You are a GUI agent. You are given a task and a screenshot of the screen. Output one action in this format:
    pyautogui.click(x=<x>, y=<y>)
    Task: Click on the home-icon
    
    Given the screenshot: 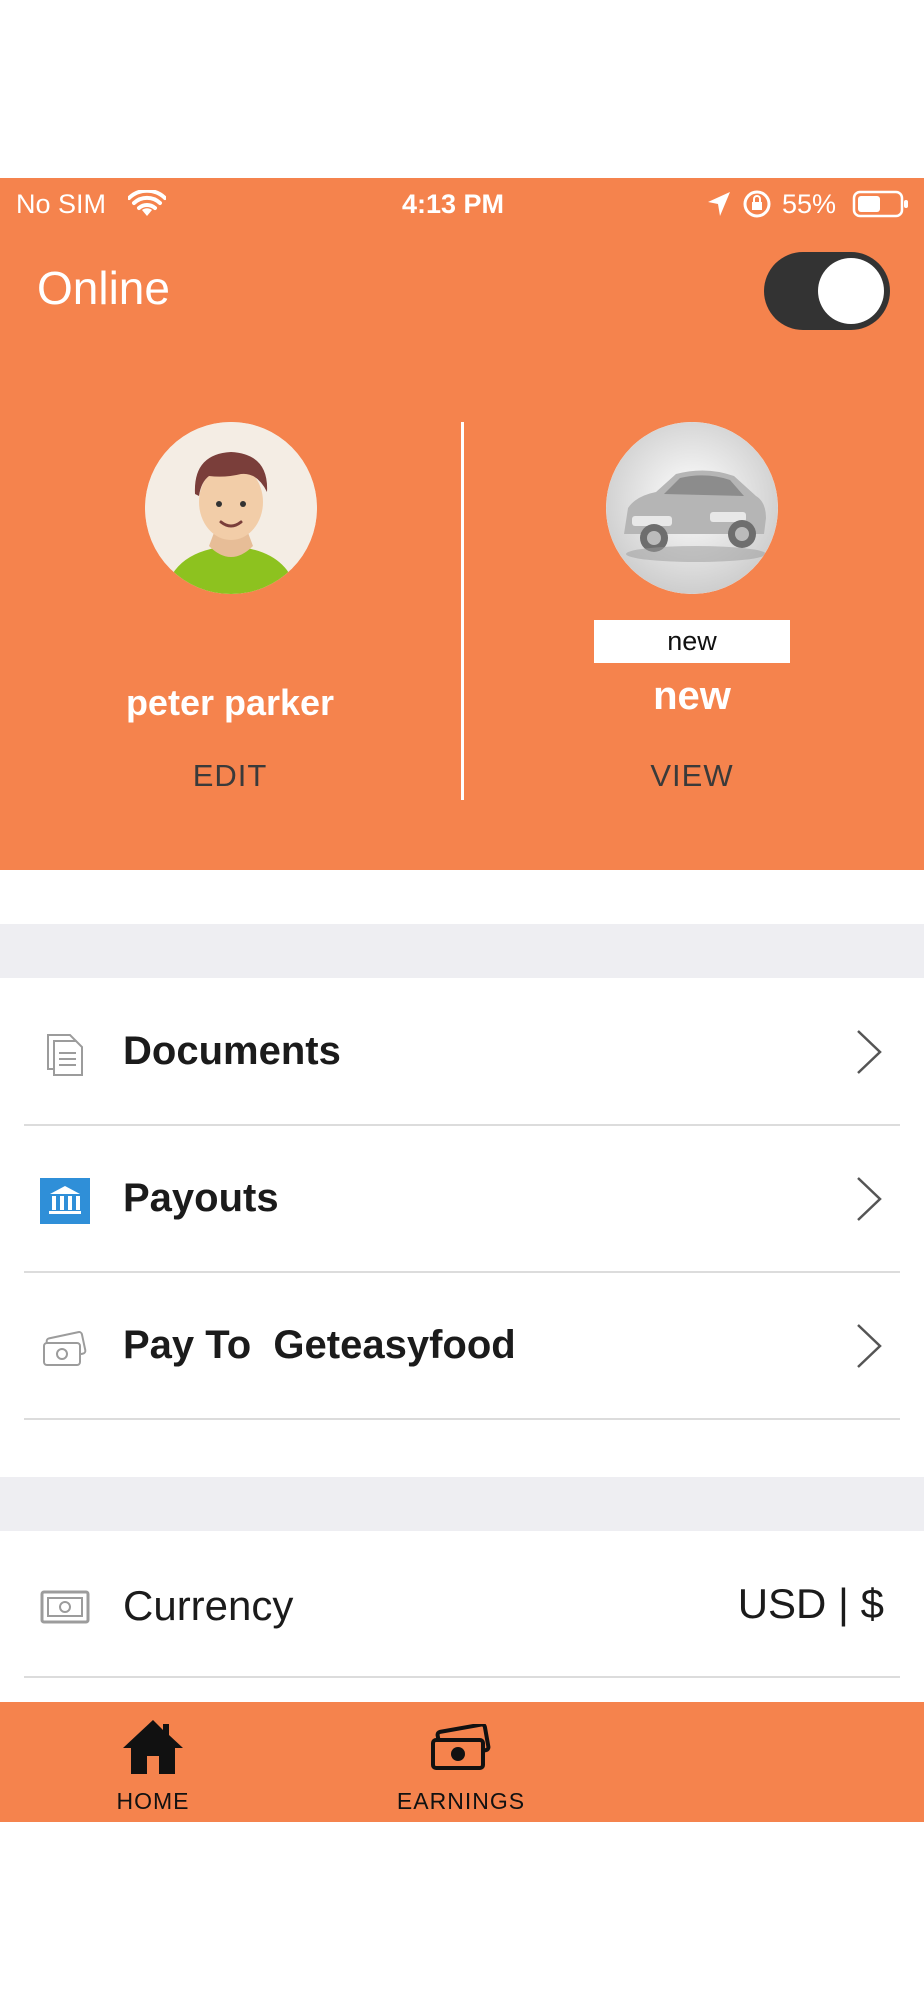 What is the action you would take?
    pyautogui.click(x=153, y=1747)
    